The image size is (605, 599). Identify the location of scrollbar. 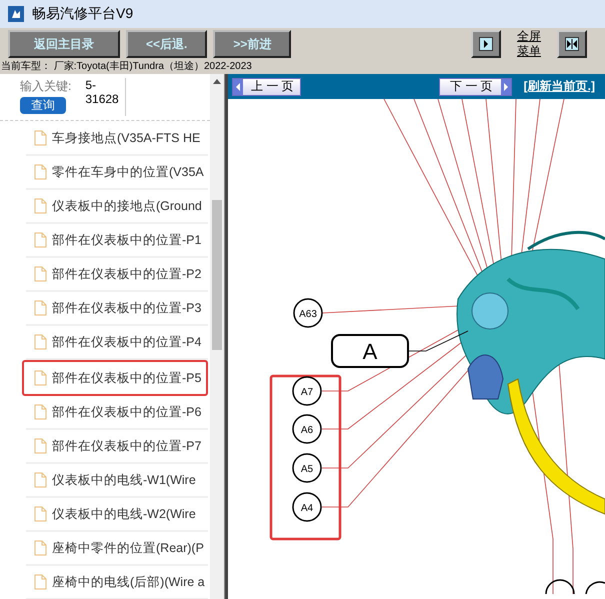
(217, 336).